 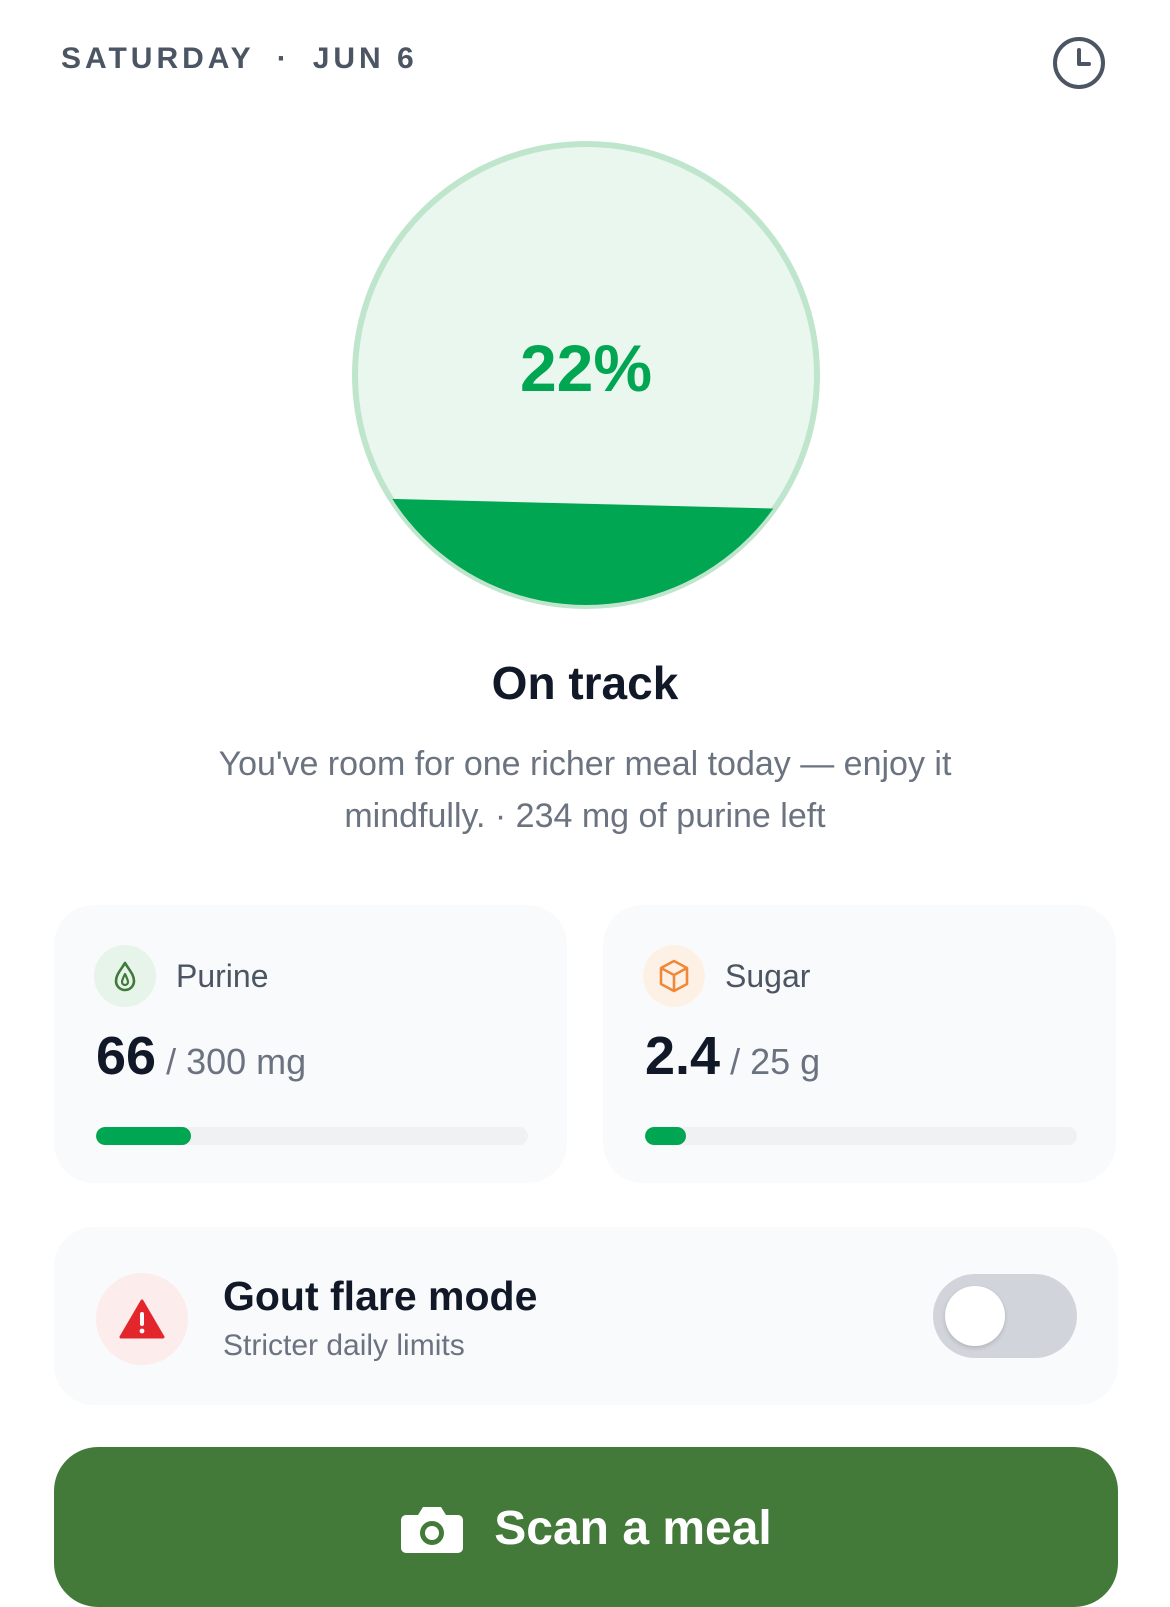 What do you see at coordinates (586, 368) in the screenshot?
I see `gauge-percent: 22%` at bounding box center [586, 368].